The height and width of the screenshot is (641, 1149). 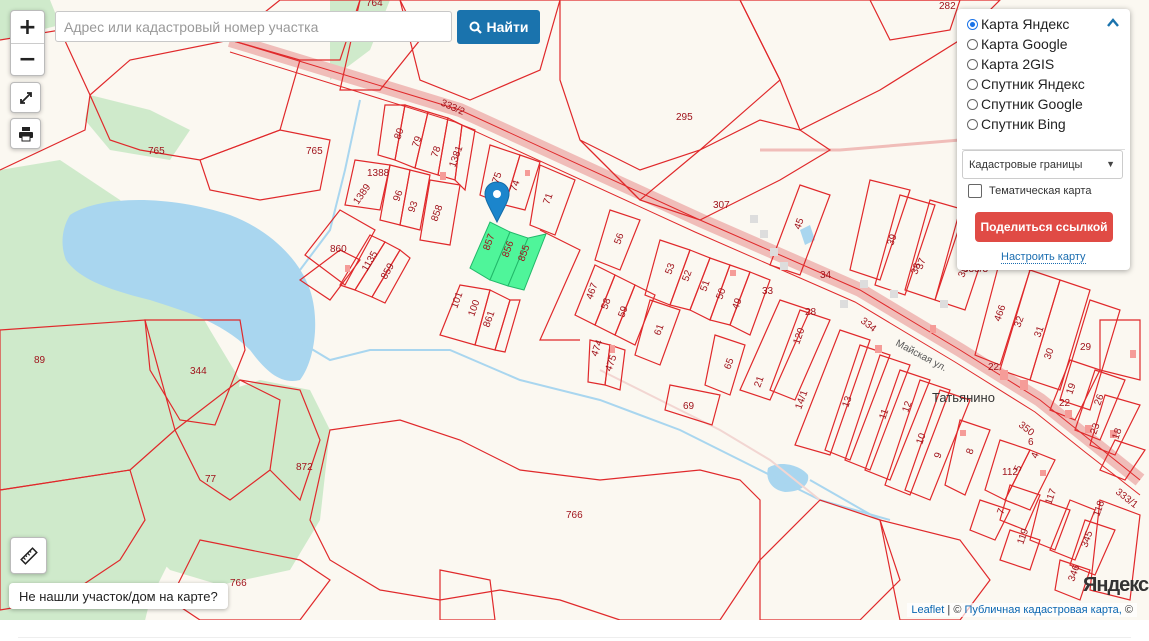 I want to click on thematic-label: Тематическая карта, so click(x=1040, y=191).